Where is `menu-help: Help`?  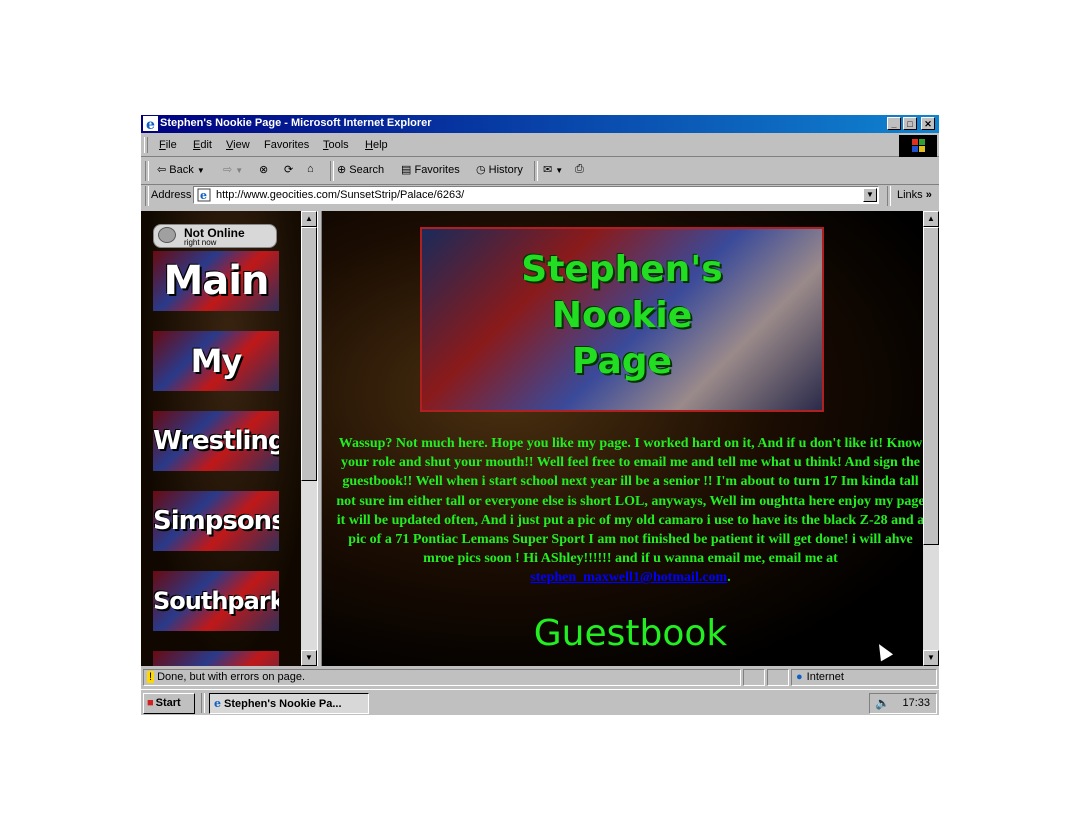
menu-help: Help is located at coordinates (376, 145).